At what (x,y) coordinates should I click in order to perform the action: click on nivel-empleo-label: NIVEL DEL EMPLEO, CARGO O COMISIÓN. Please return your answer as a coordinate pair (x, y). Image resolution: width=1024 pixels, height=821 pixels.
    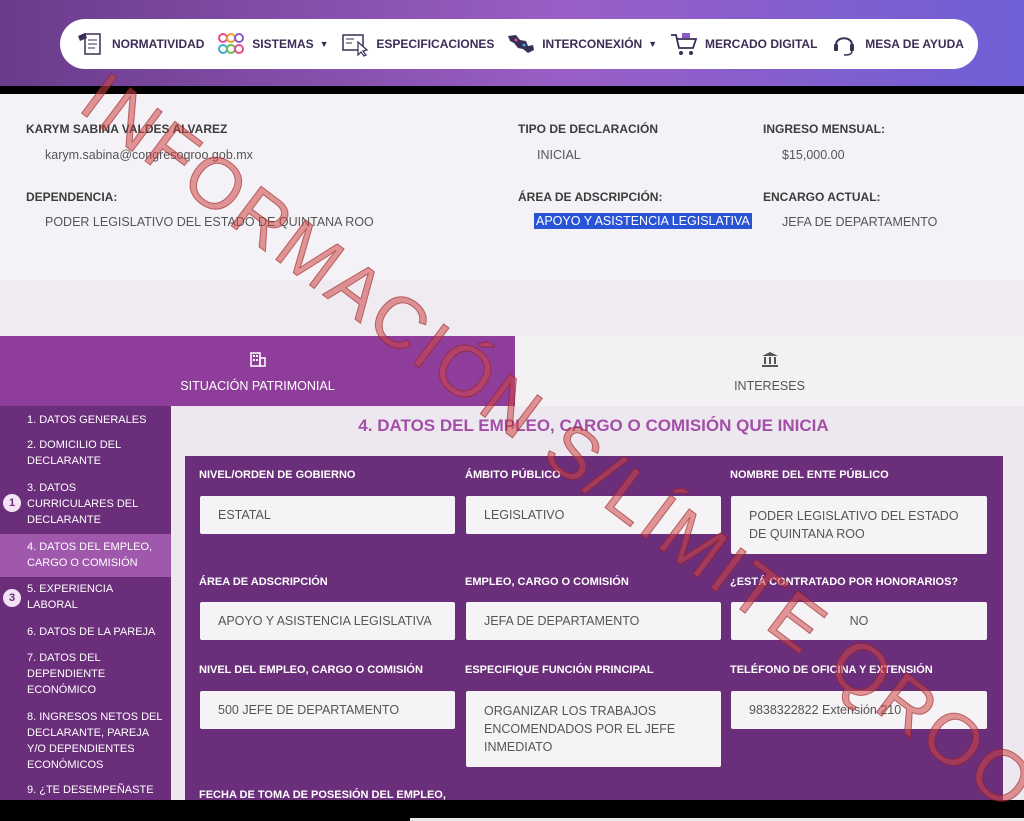
    Looking at the image, I should click on (311, 670).